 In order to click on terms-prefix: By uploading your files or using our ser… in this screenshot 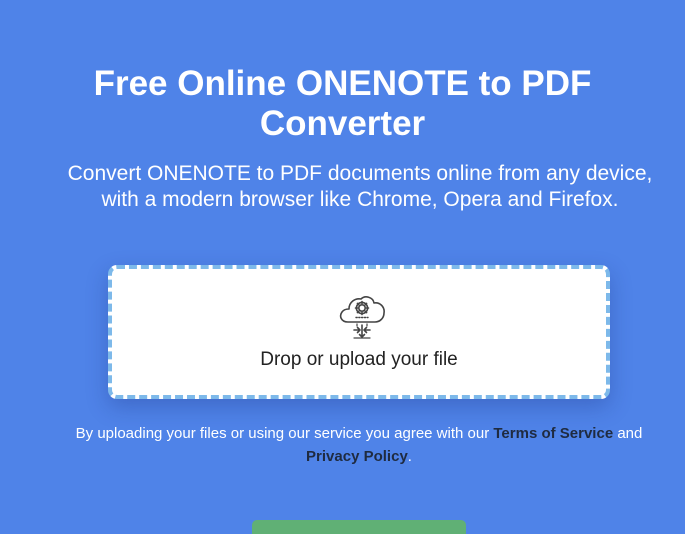, I will do `click(282, 433)`.